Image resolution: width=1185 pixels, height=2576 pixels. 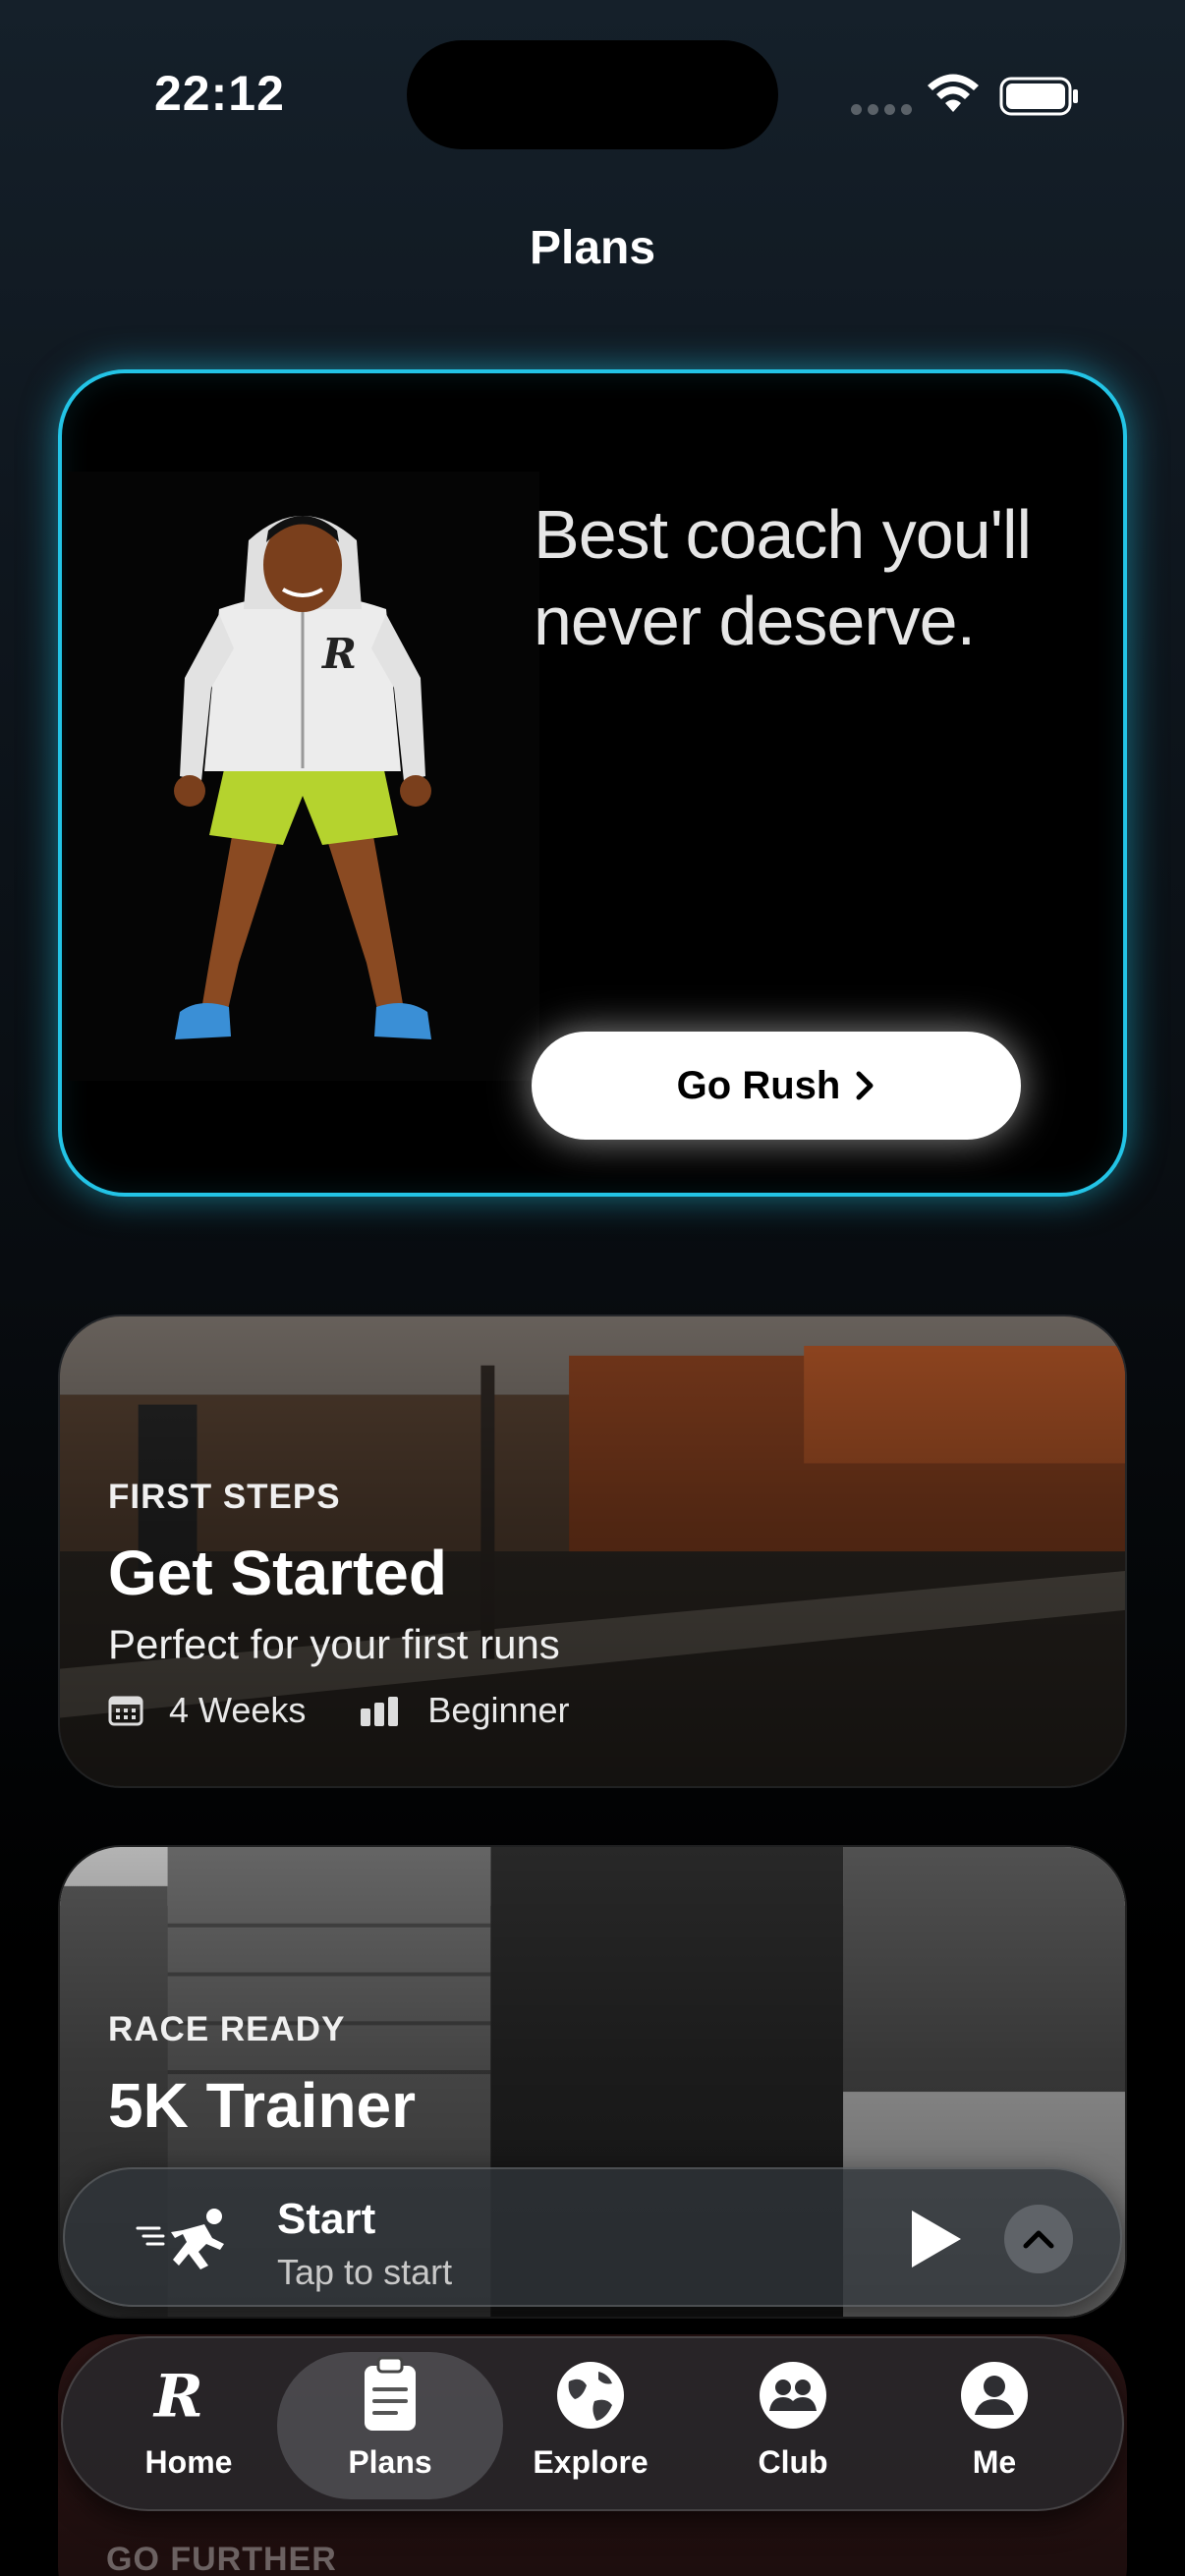 I want to click on now-playing-title: Start, so click(x=326, y=2219).